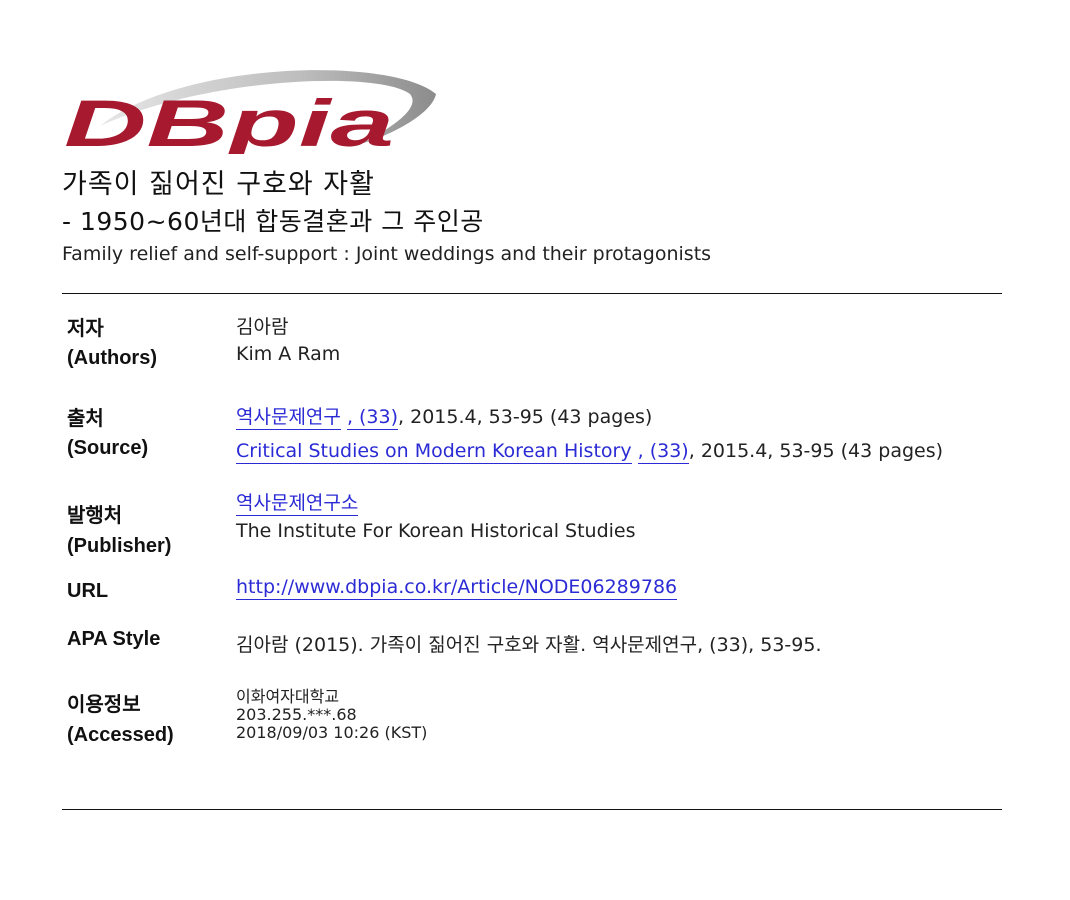  I want to click on source-line-ko: 역사문제연구 , (33), 2015.4, 53-95 (43 pages), so click(444, 416).